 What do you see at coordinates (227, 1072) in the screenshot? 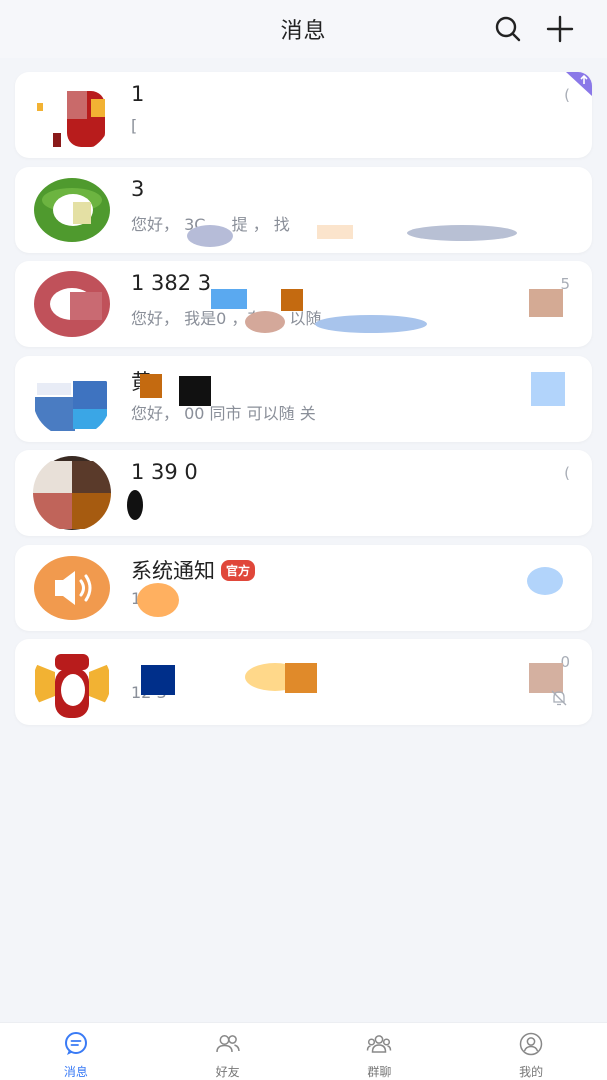
I see `tab-label: 好友` at bounding box center [227, 1072].